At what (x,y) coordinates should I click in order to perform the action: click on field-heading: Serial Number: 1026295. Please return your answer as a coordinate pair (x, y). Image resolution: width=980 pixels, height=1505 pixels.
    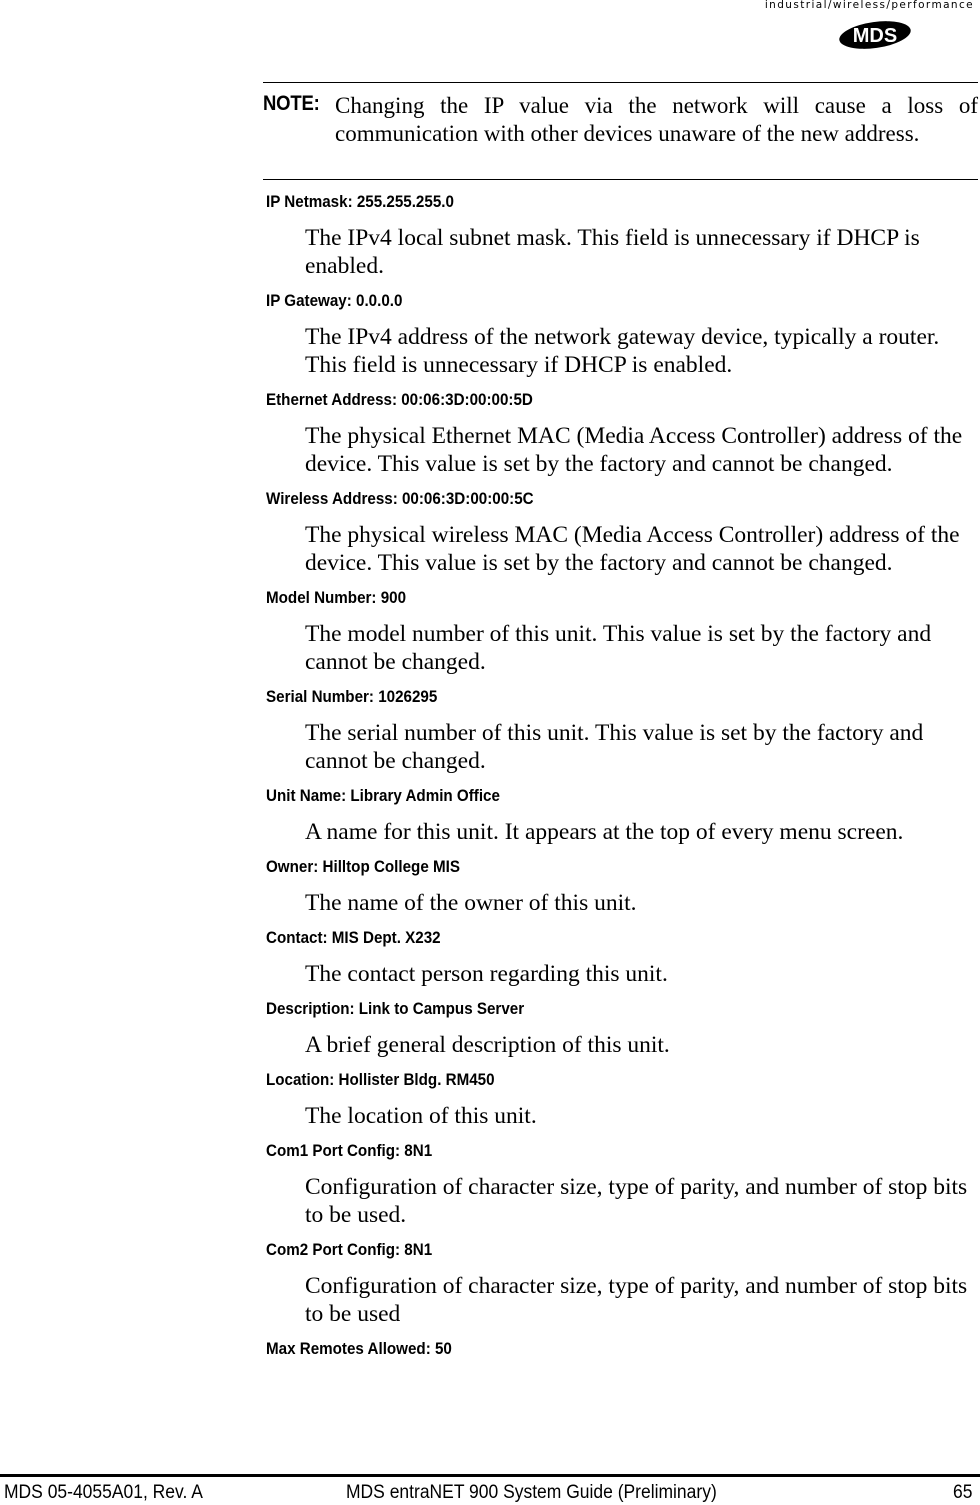
    Looking at the image, I should click on (352, 697).